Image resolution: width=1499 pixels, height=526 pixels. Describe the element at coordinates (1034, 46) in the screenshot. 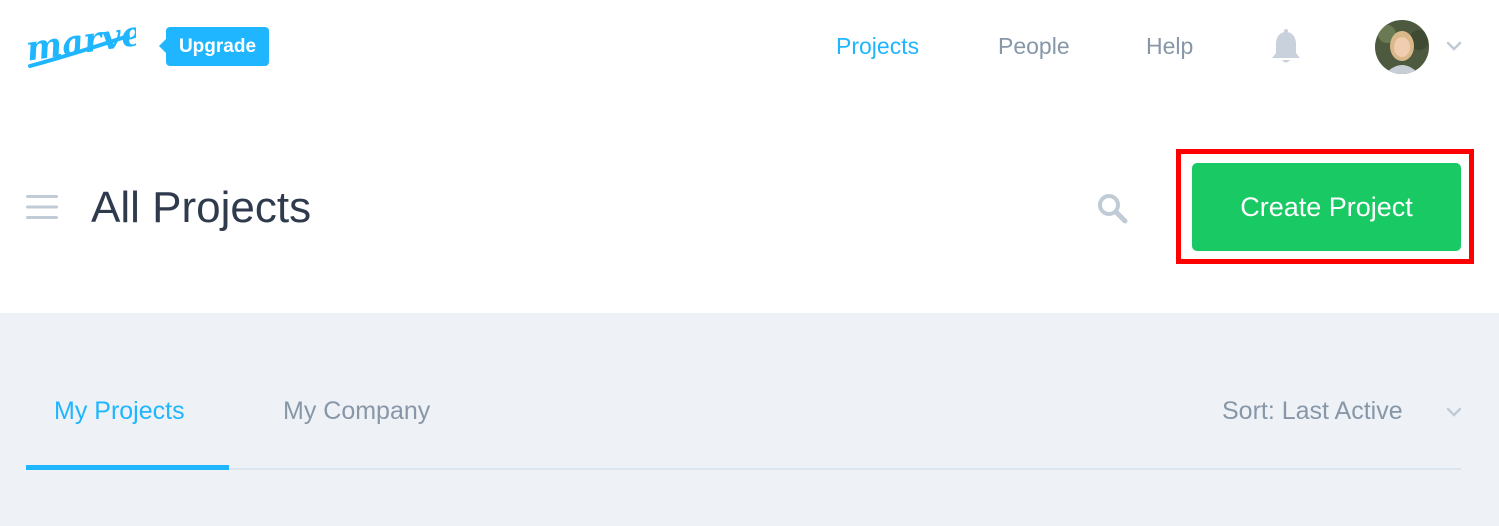

I see `nav-people: People` at that location.